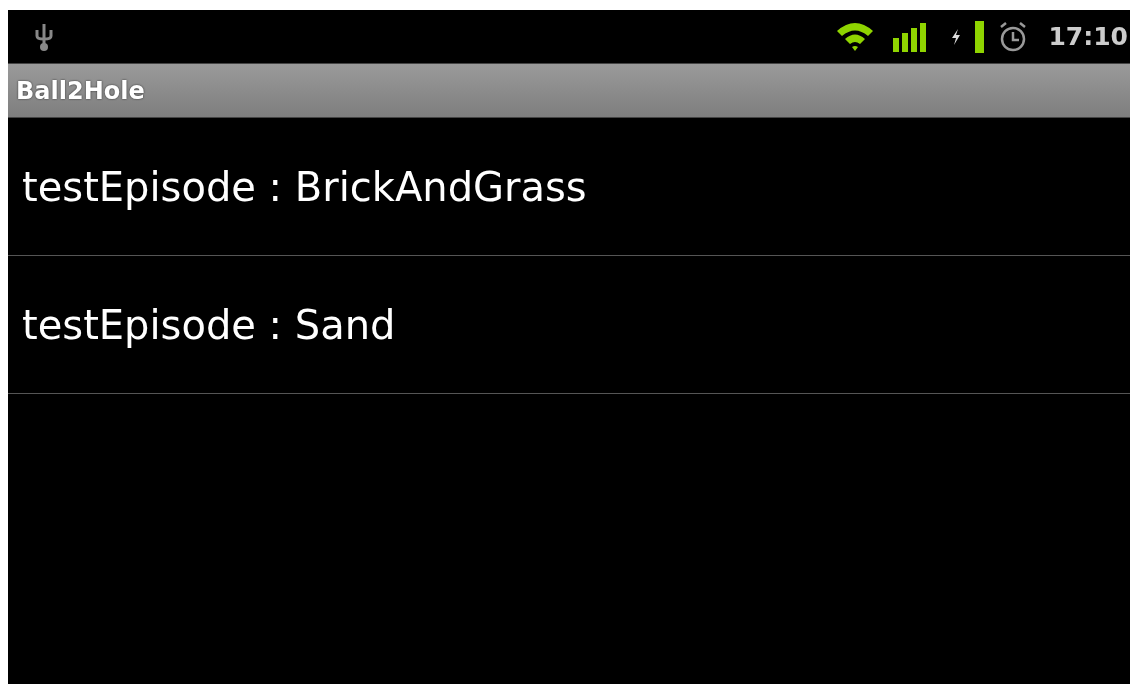  Describe the element at coordinates (80, 91) in the screenshot. I see `app-title: Ball2Hole` at that location.